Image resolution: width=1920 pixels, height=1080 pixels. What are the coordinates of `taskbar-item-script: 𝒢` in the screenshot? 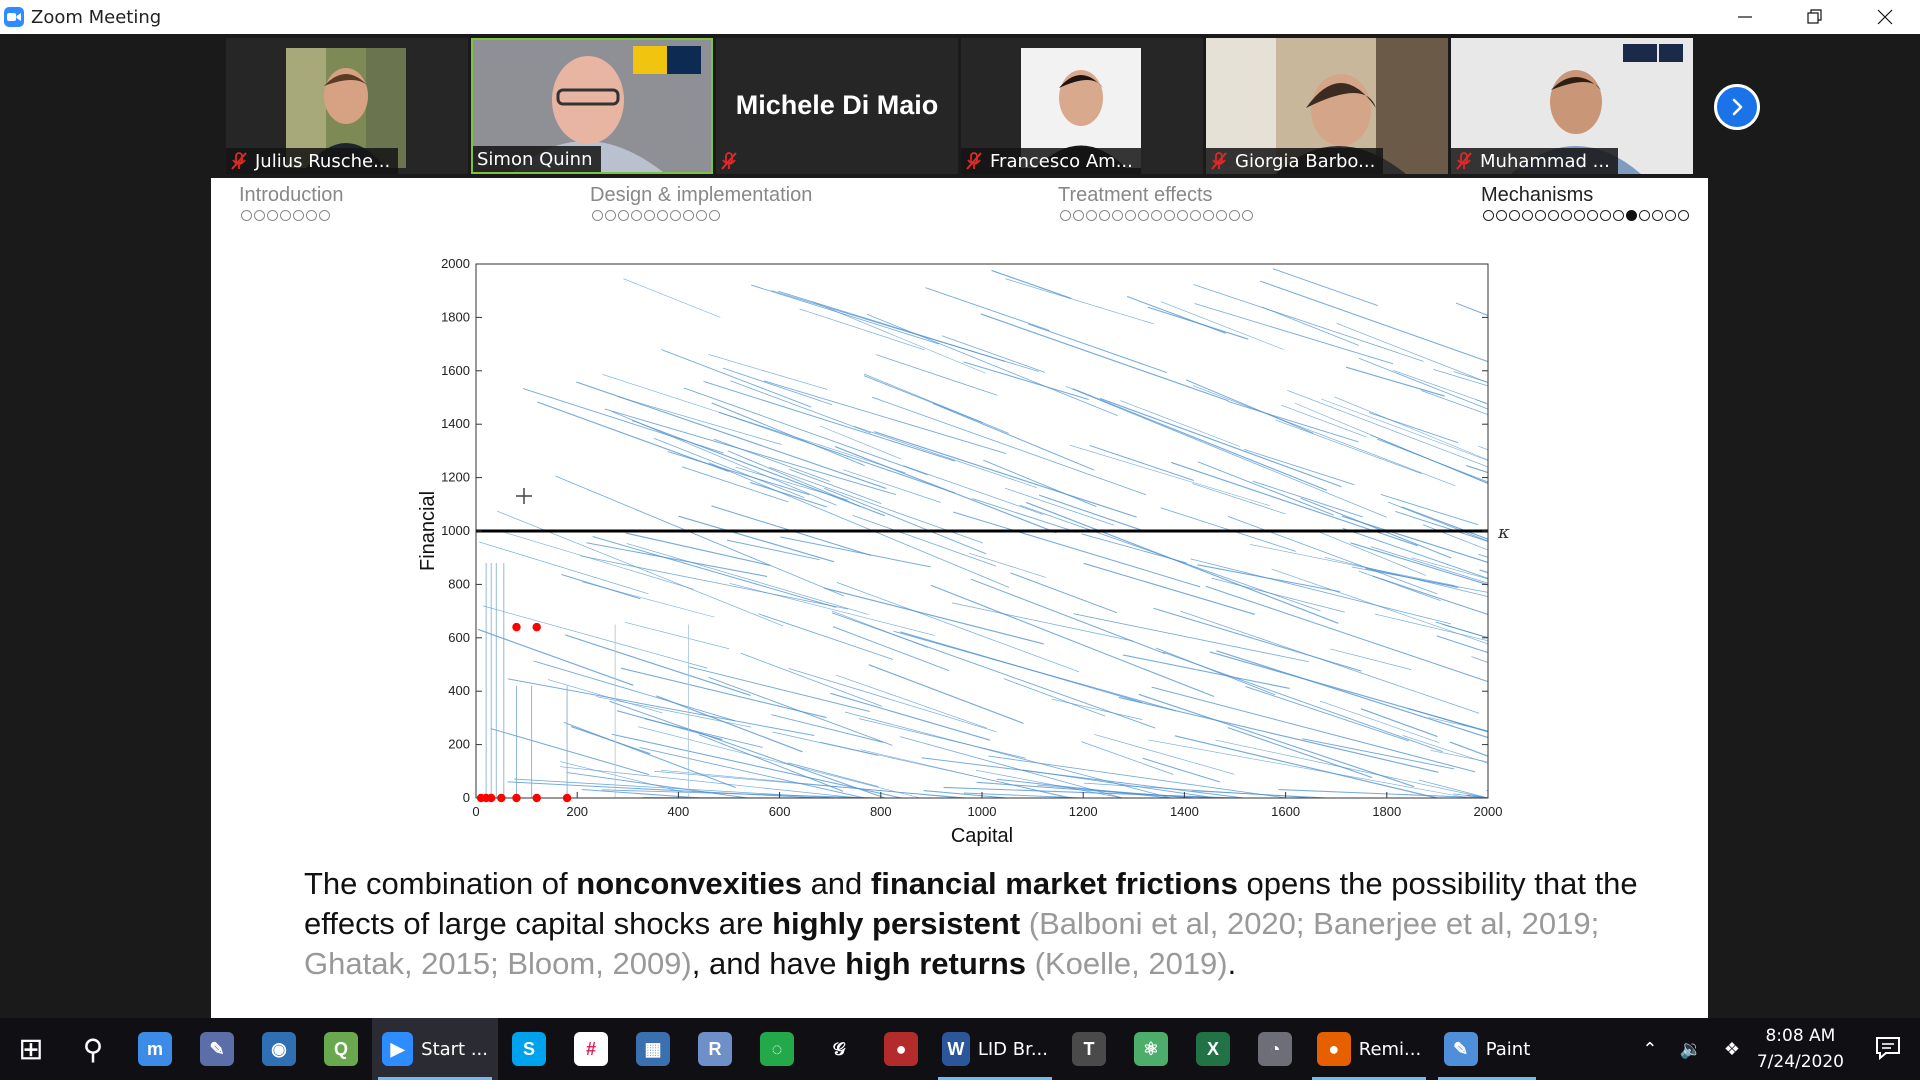 It's located at (839, 1049).